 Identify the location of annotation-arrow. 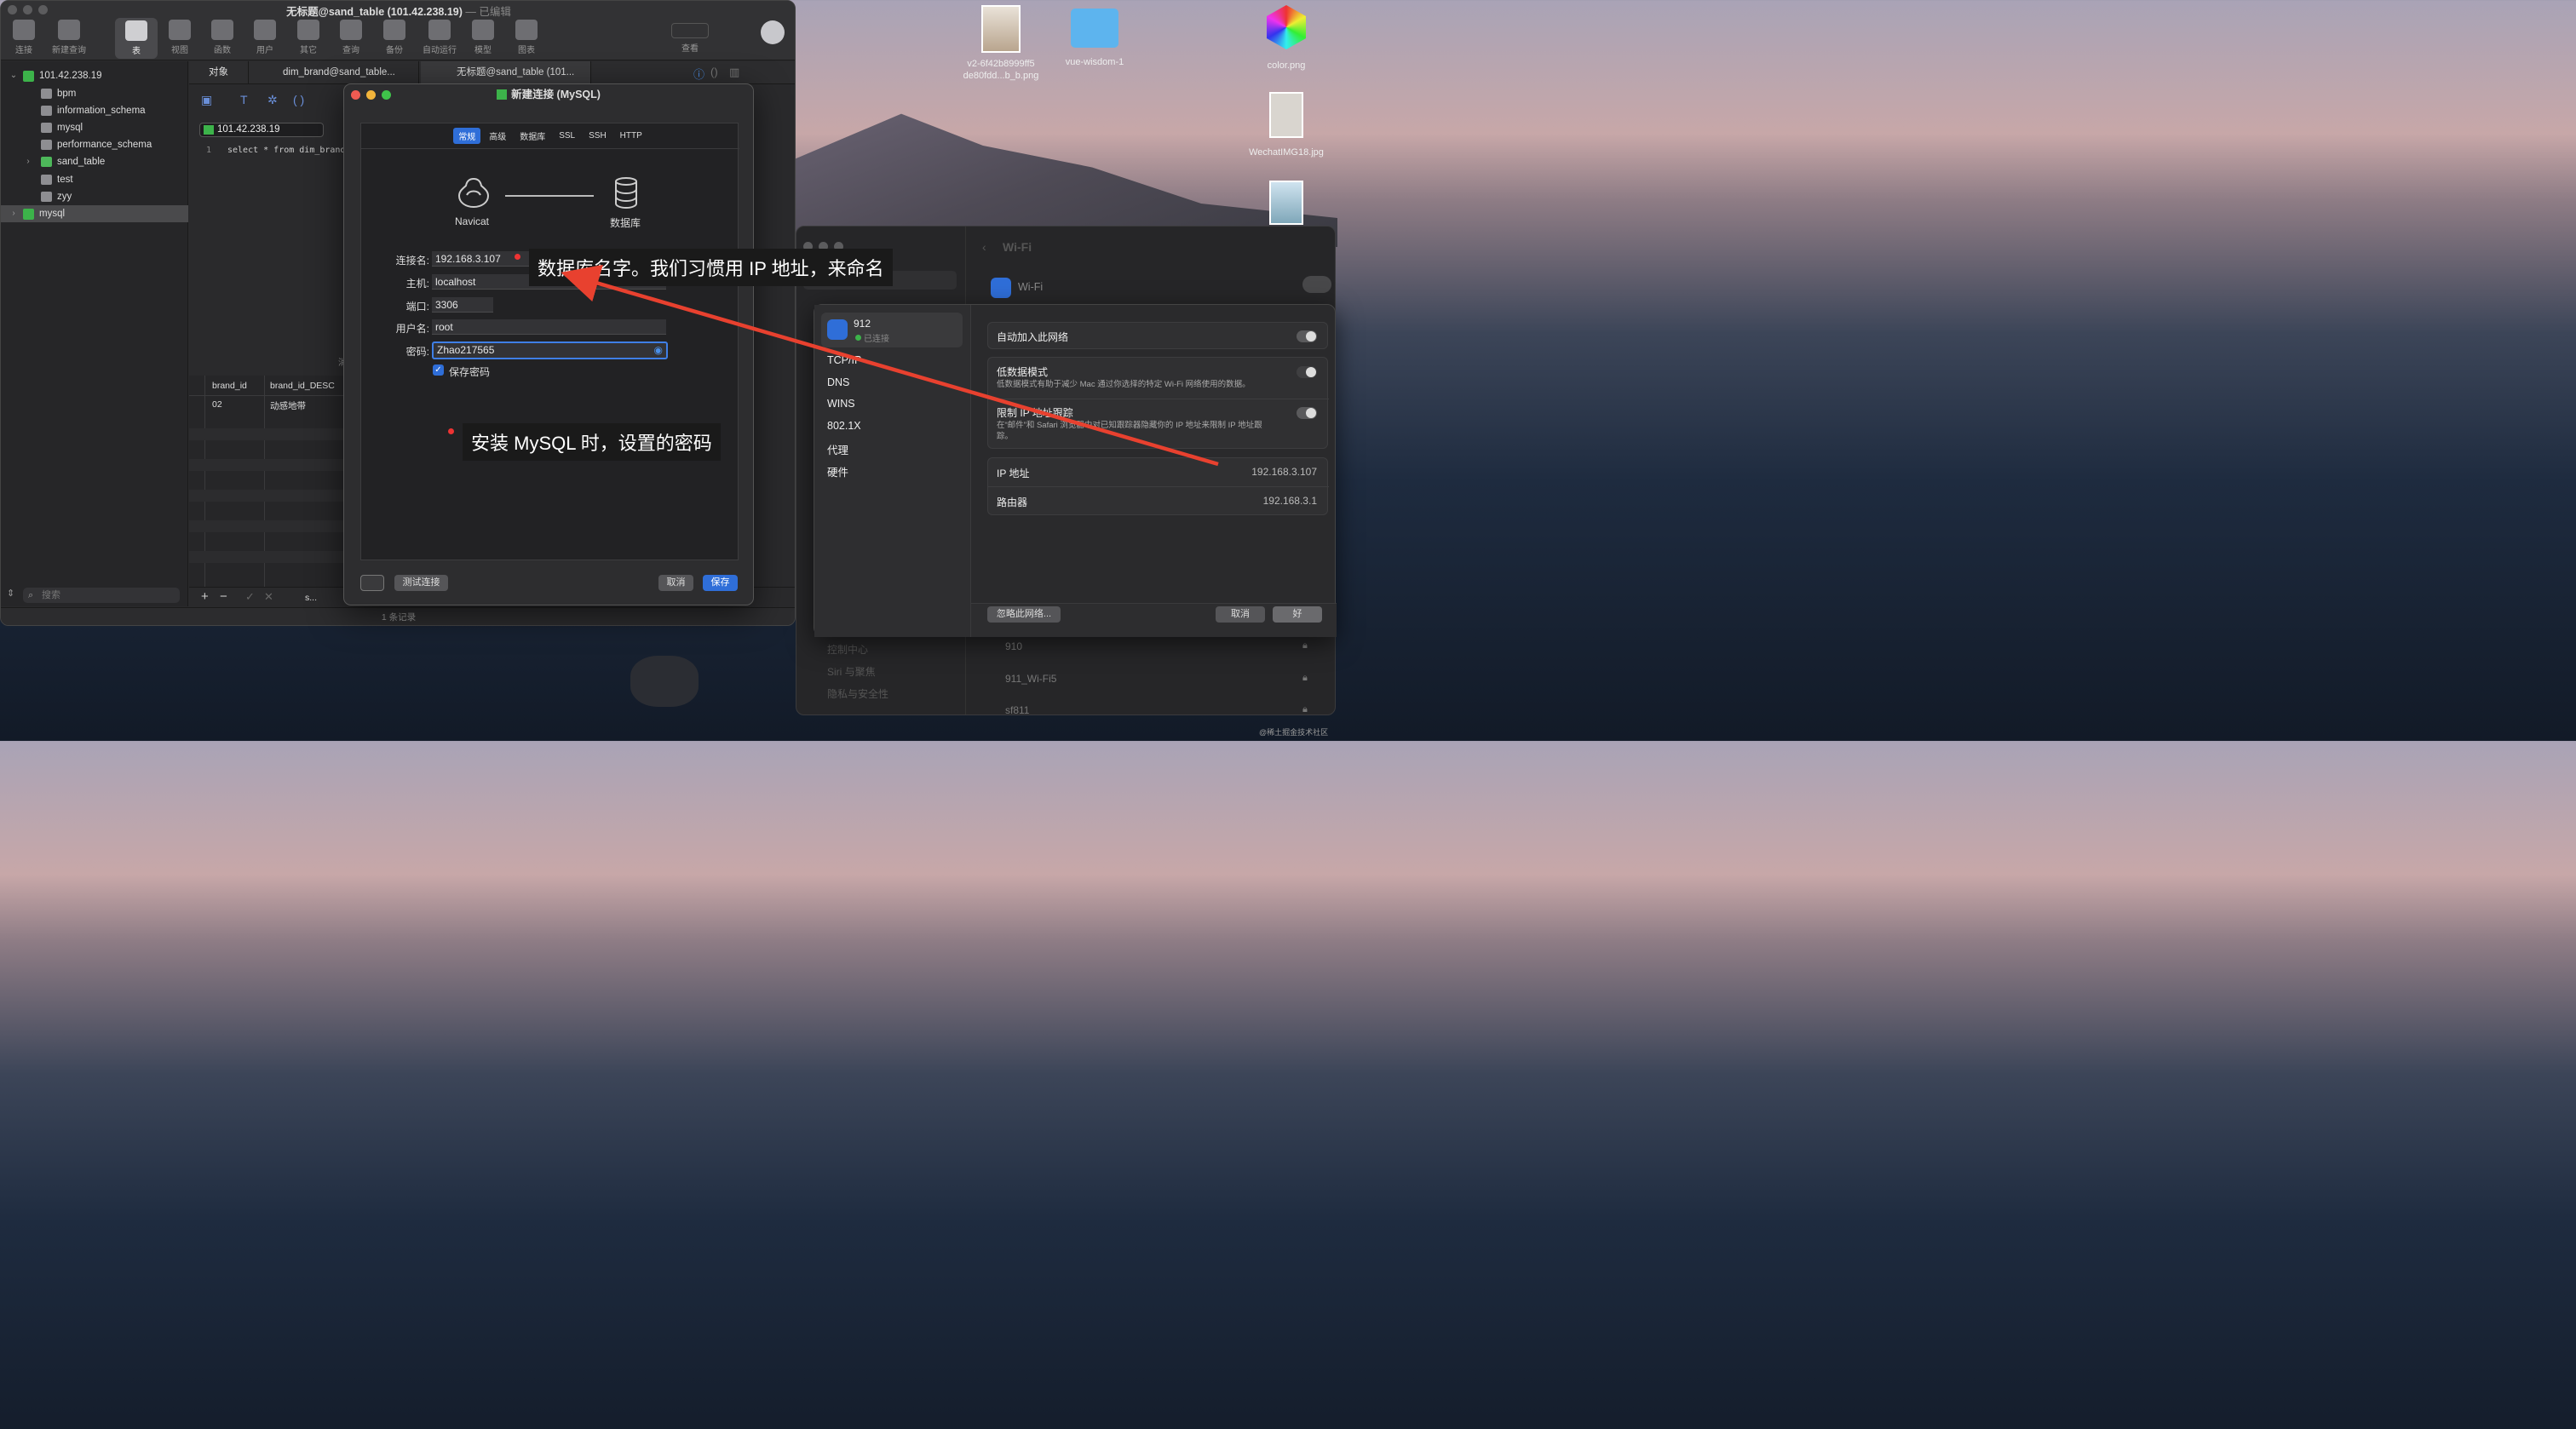
(890, 365).